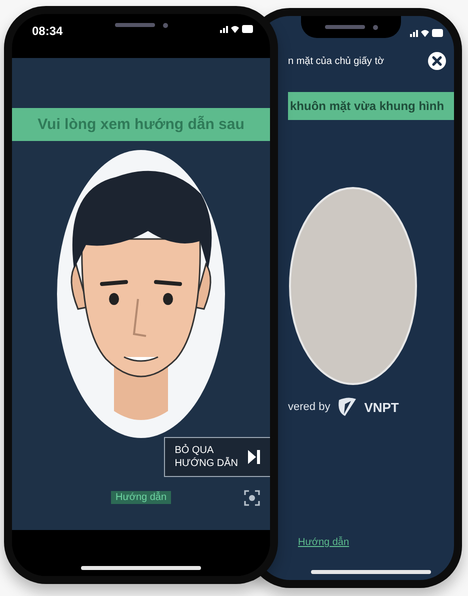 The height and width of the screenshot is (596, 468). What do you see at coordinates (336, 61) in the screenshot?
I see `screen-title: n mặt của chủ giấy tờ` at bounding box center [336, 61].